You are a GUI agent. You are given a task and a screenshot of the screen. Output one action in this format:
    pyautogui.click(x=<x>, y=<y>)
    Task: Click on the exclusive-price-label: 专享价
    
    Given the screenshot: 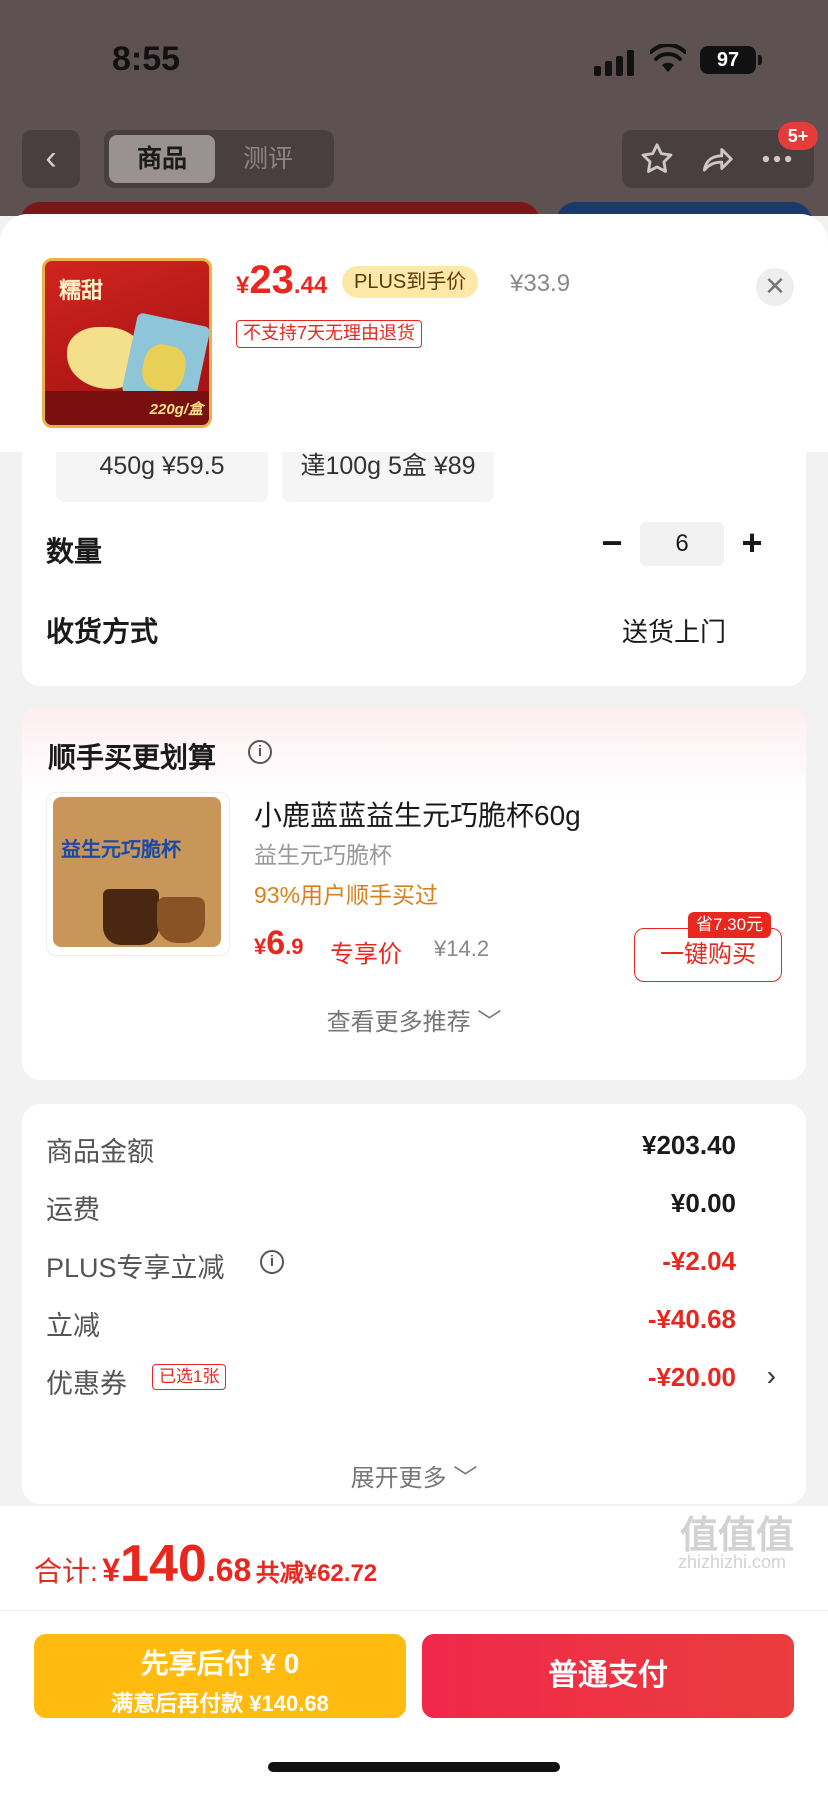 What is the action you would take?
    pyautogui.click(x=366, y=954)
    